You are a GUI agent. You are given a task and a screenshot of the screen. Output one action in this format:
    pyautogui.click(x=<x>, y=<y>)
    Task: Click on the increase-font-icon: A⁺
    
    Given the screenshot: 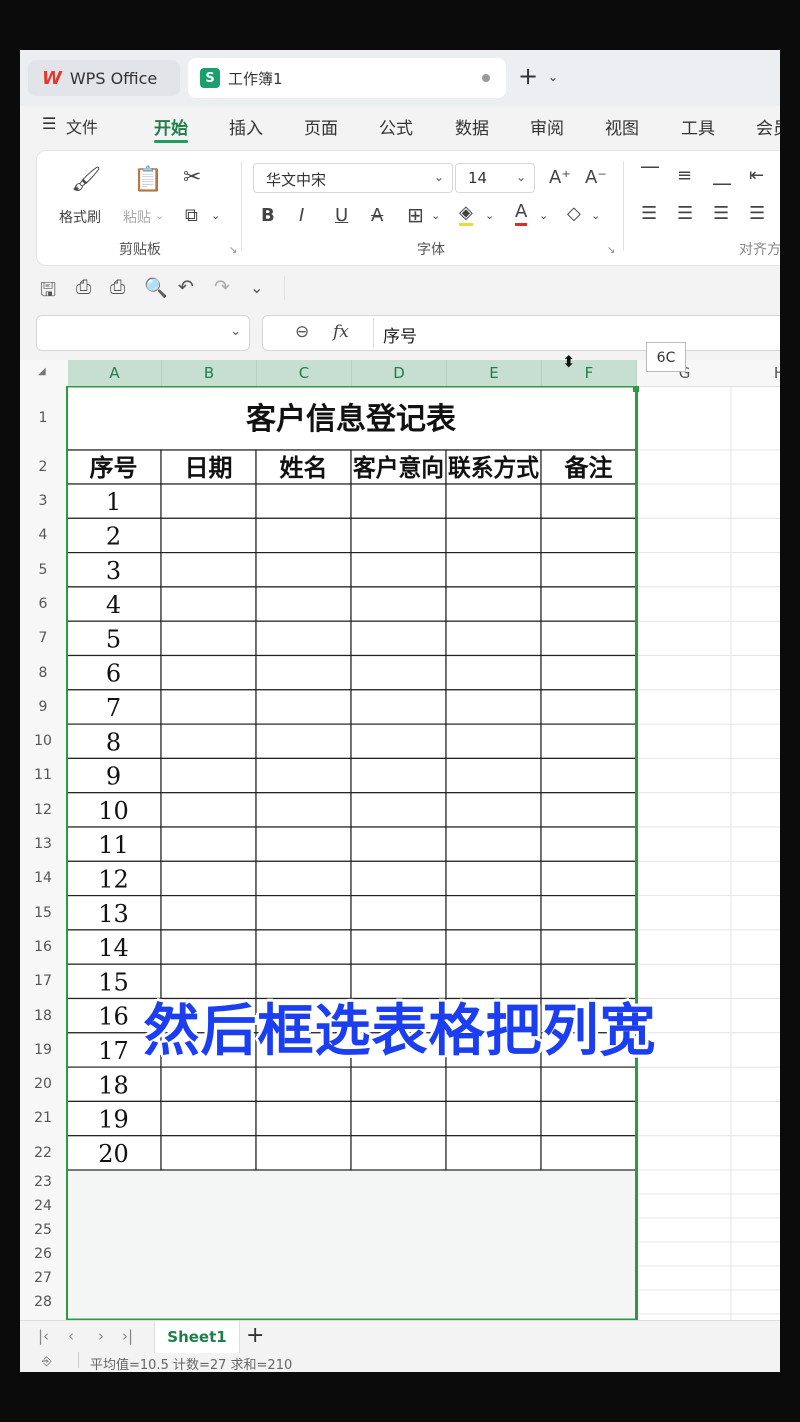 What is the action you would take?
    pyautogui.click(x=560, y=177)
    